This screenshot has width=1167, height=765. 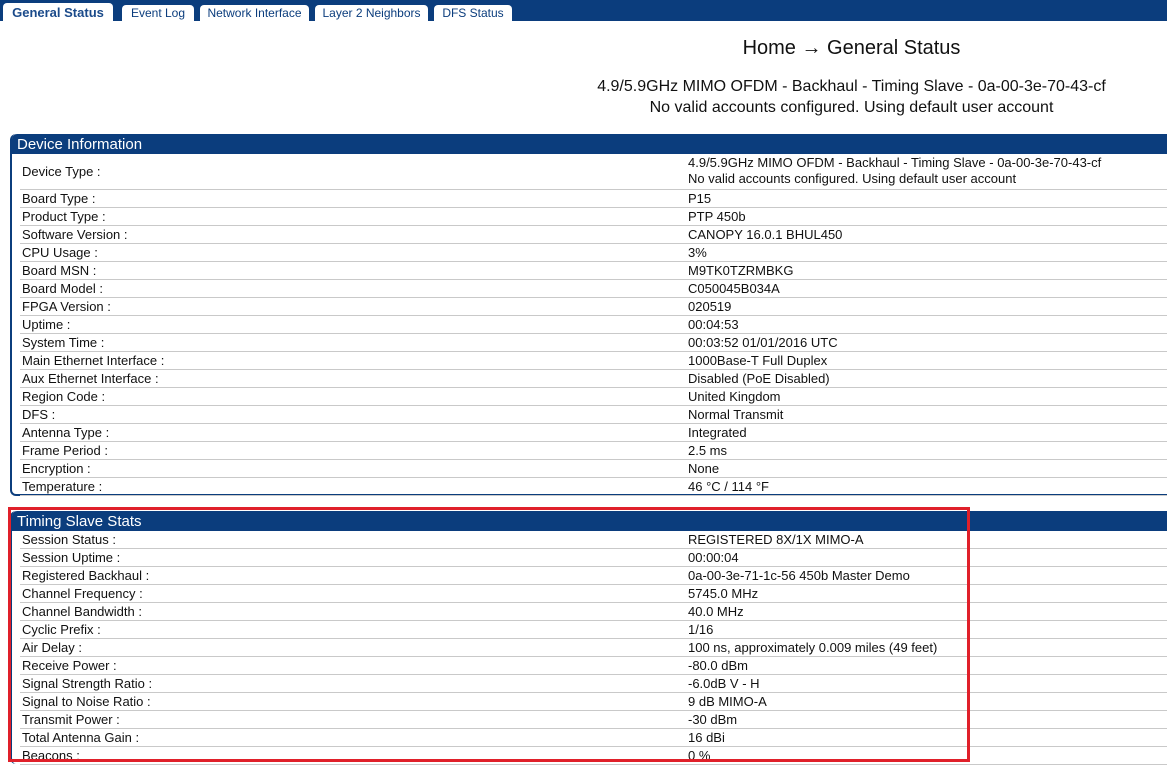 I want to click on table-row: Cyclic Prefix : 1/16, so click(x=593, y=630).